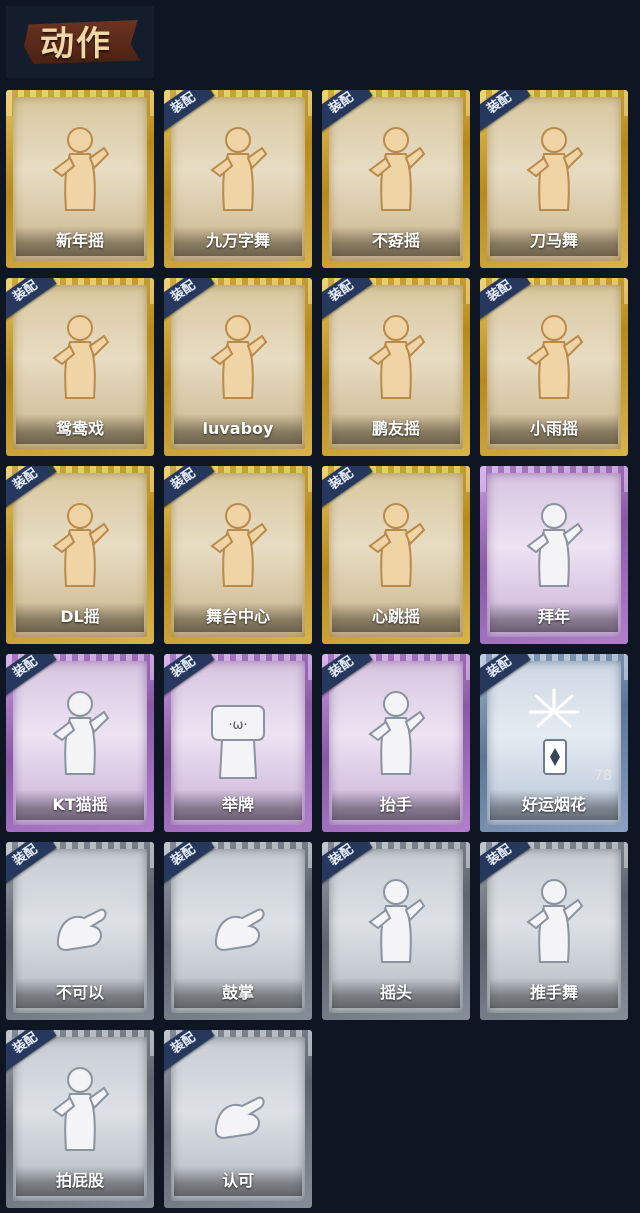 This screenshot has height=1213, width=640. I want to click on action-card: luvaboy 装配, so click(238, 367).